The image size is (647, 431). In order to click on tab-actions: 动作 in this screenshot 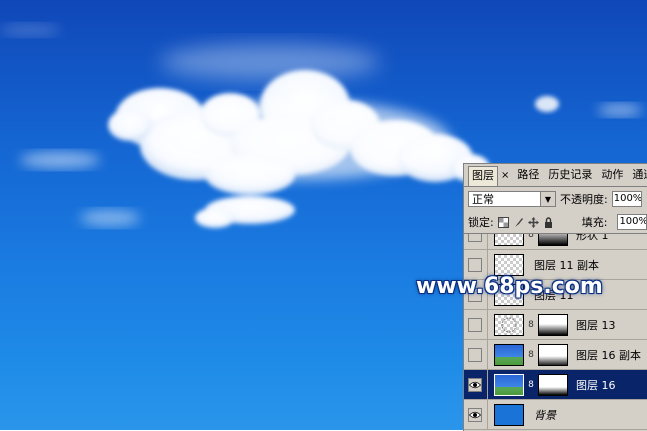, I will do `click(612, 175)`.